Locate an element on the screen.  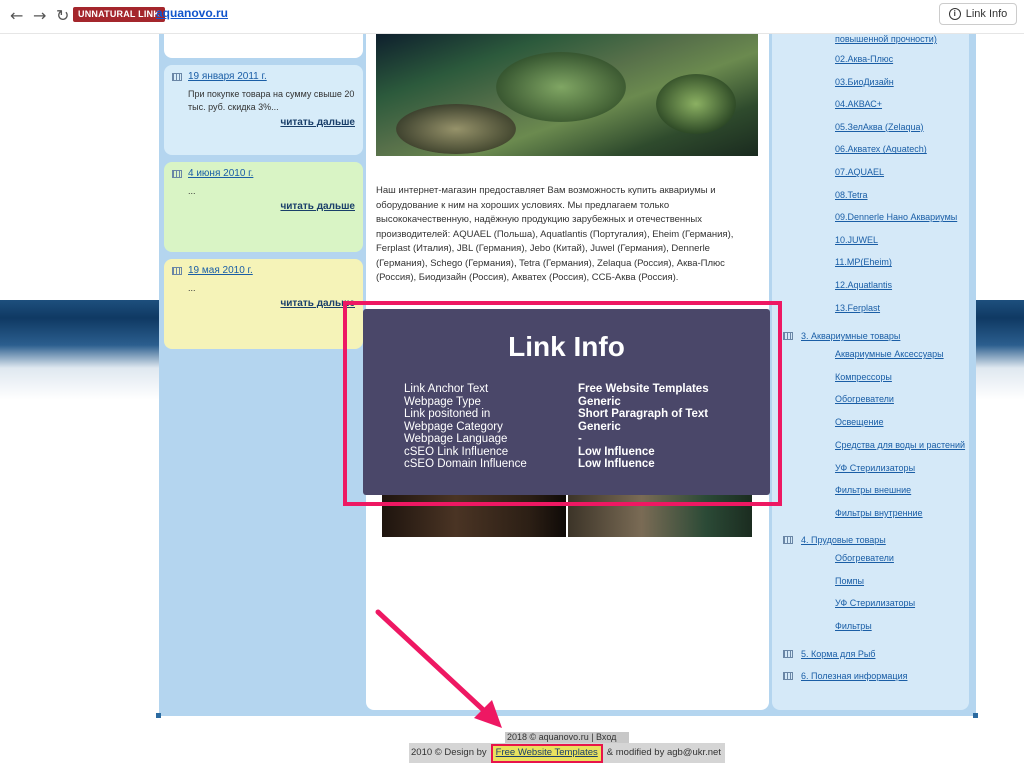
link-info-key: Webpage Language is located at coordinates (456, 439).